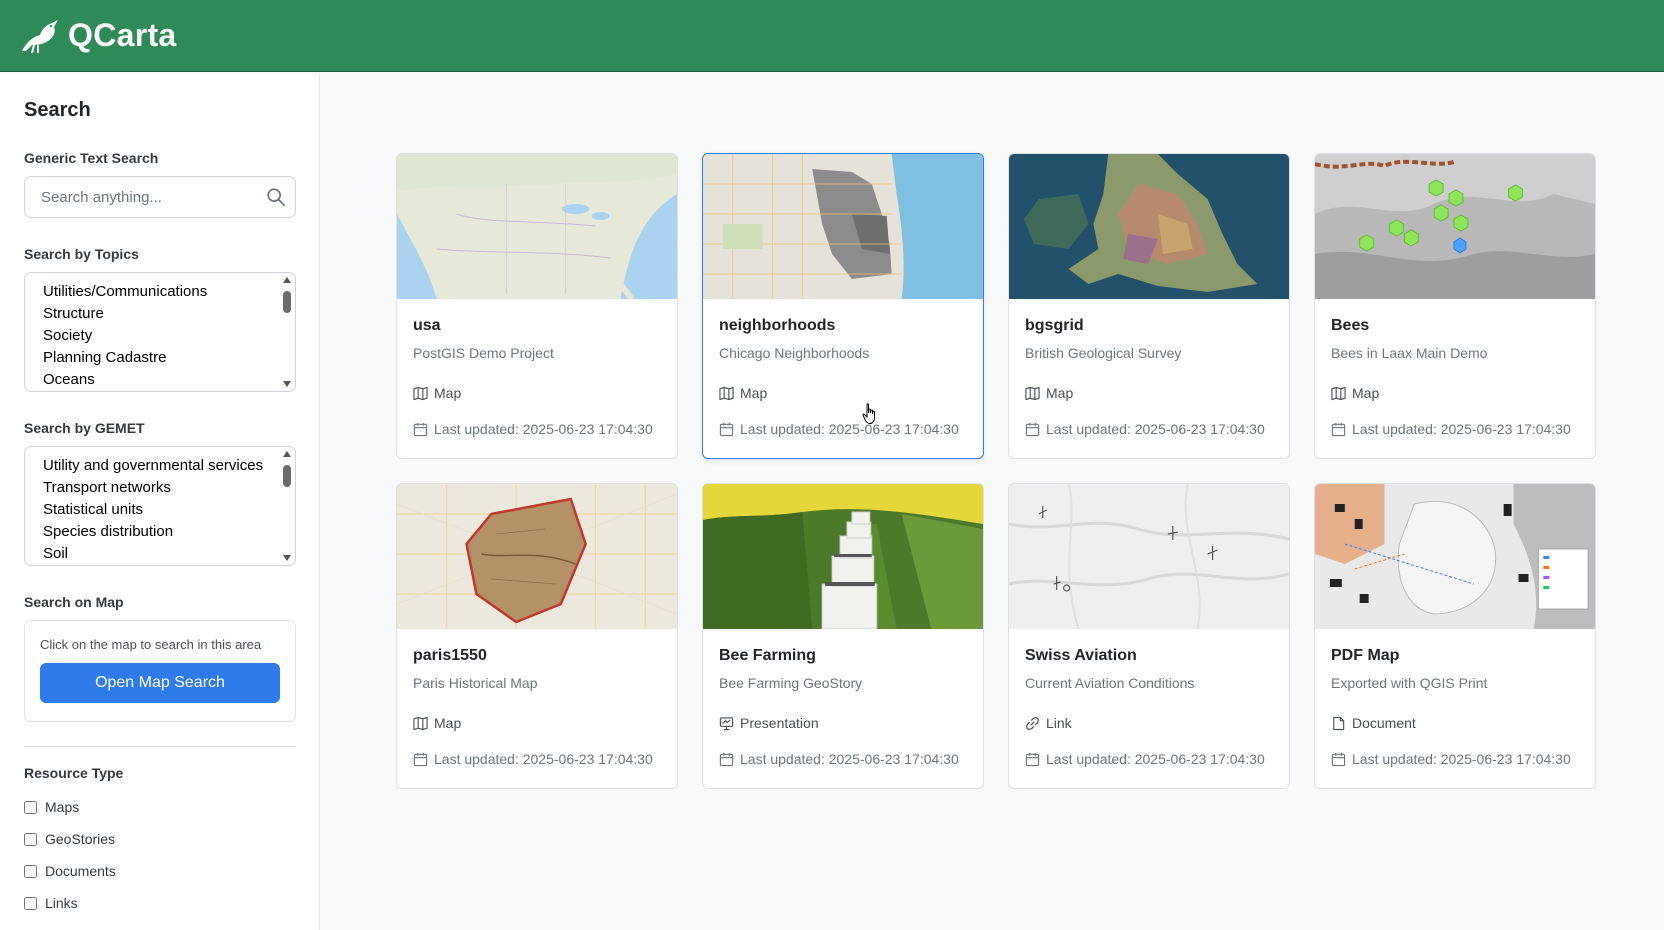 The image size is (1664, 930). I want to click on links-checkbox-label: Links, so click(61, 903).